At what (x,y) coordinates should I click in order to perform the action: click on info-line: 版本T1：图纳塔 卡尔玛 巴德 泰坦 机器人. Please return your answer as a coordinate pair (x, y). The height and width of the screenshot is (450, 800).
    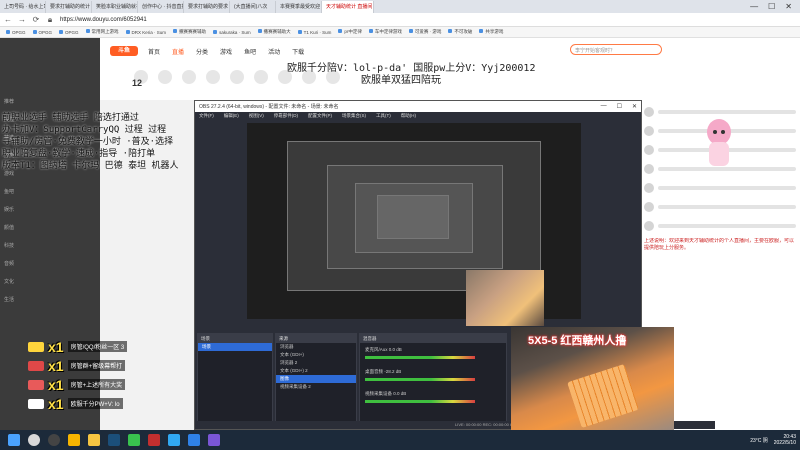
    Looking at the image, I should click on (90, 166).